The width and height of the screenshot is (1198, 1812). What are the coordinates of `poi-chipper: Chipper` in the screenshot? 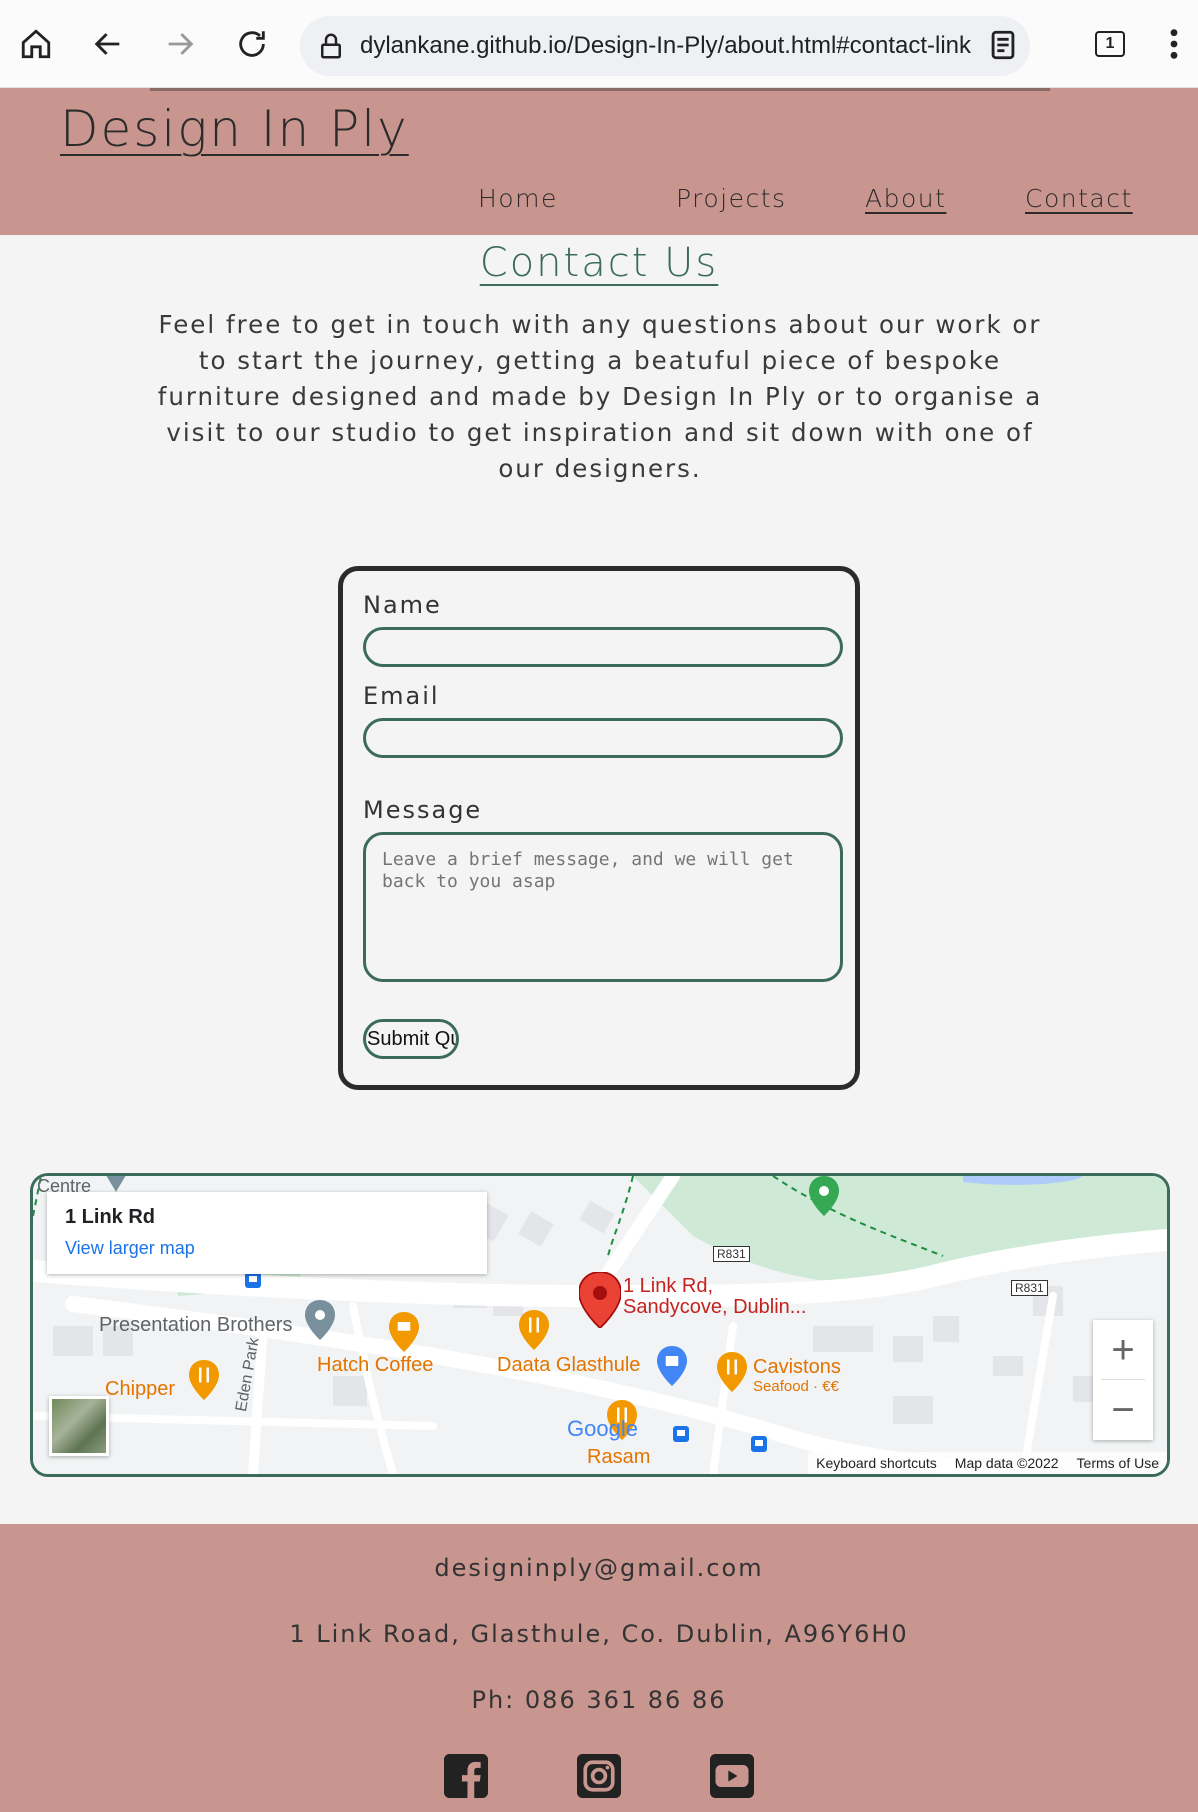 It's located at (140, 1389).